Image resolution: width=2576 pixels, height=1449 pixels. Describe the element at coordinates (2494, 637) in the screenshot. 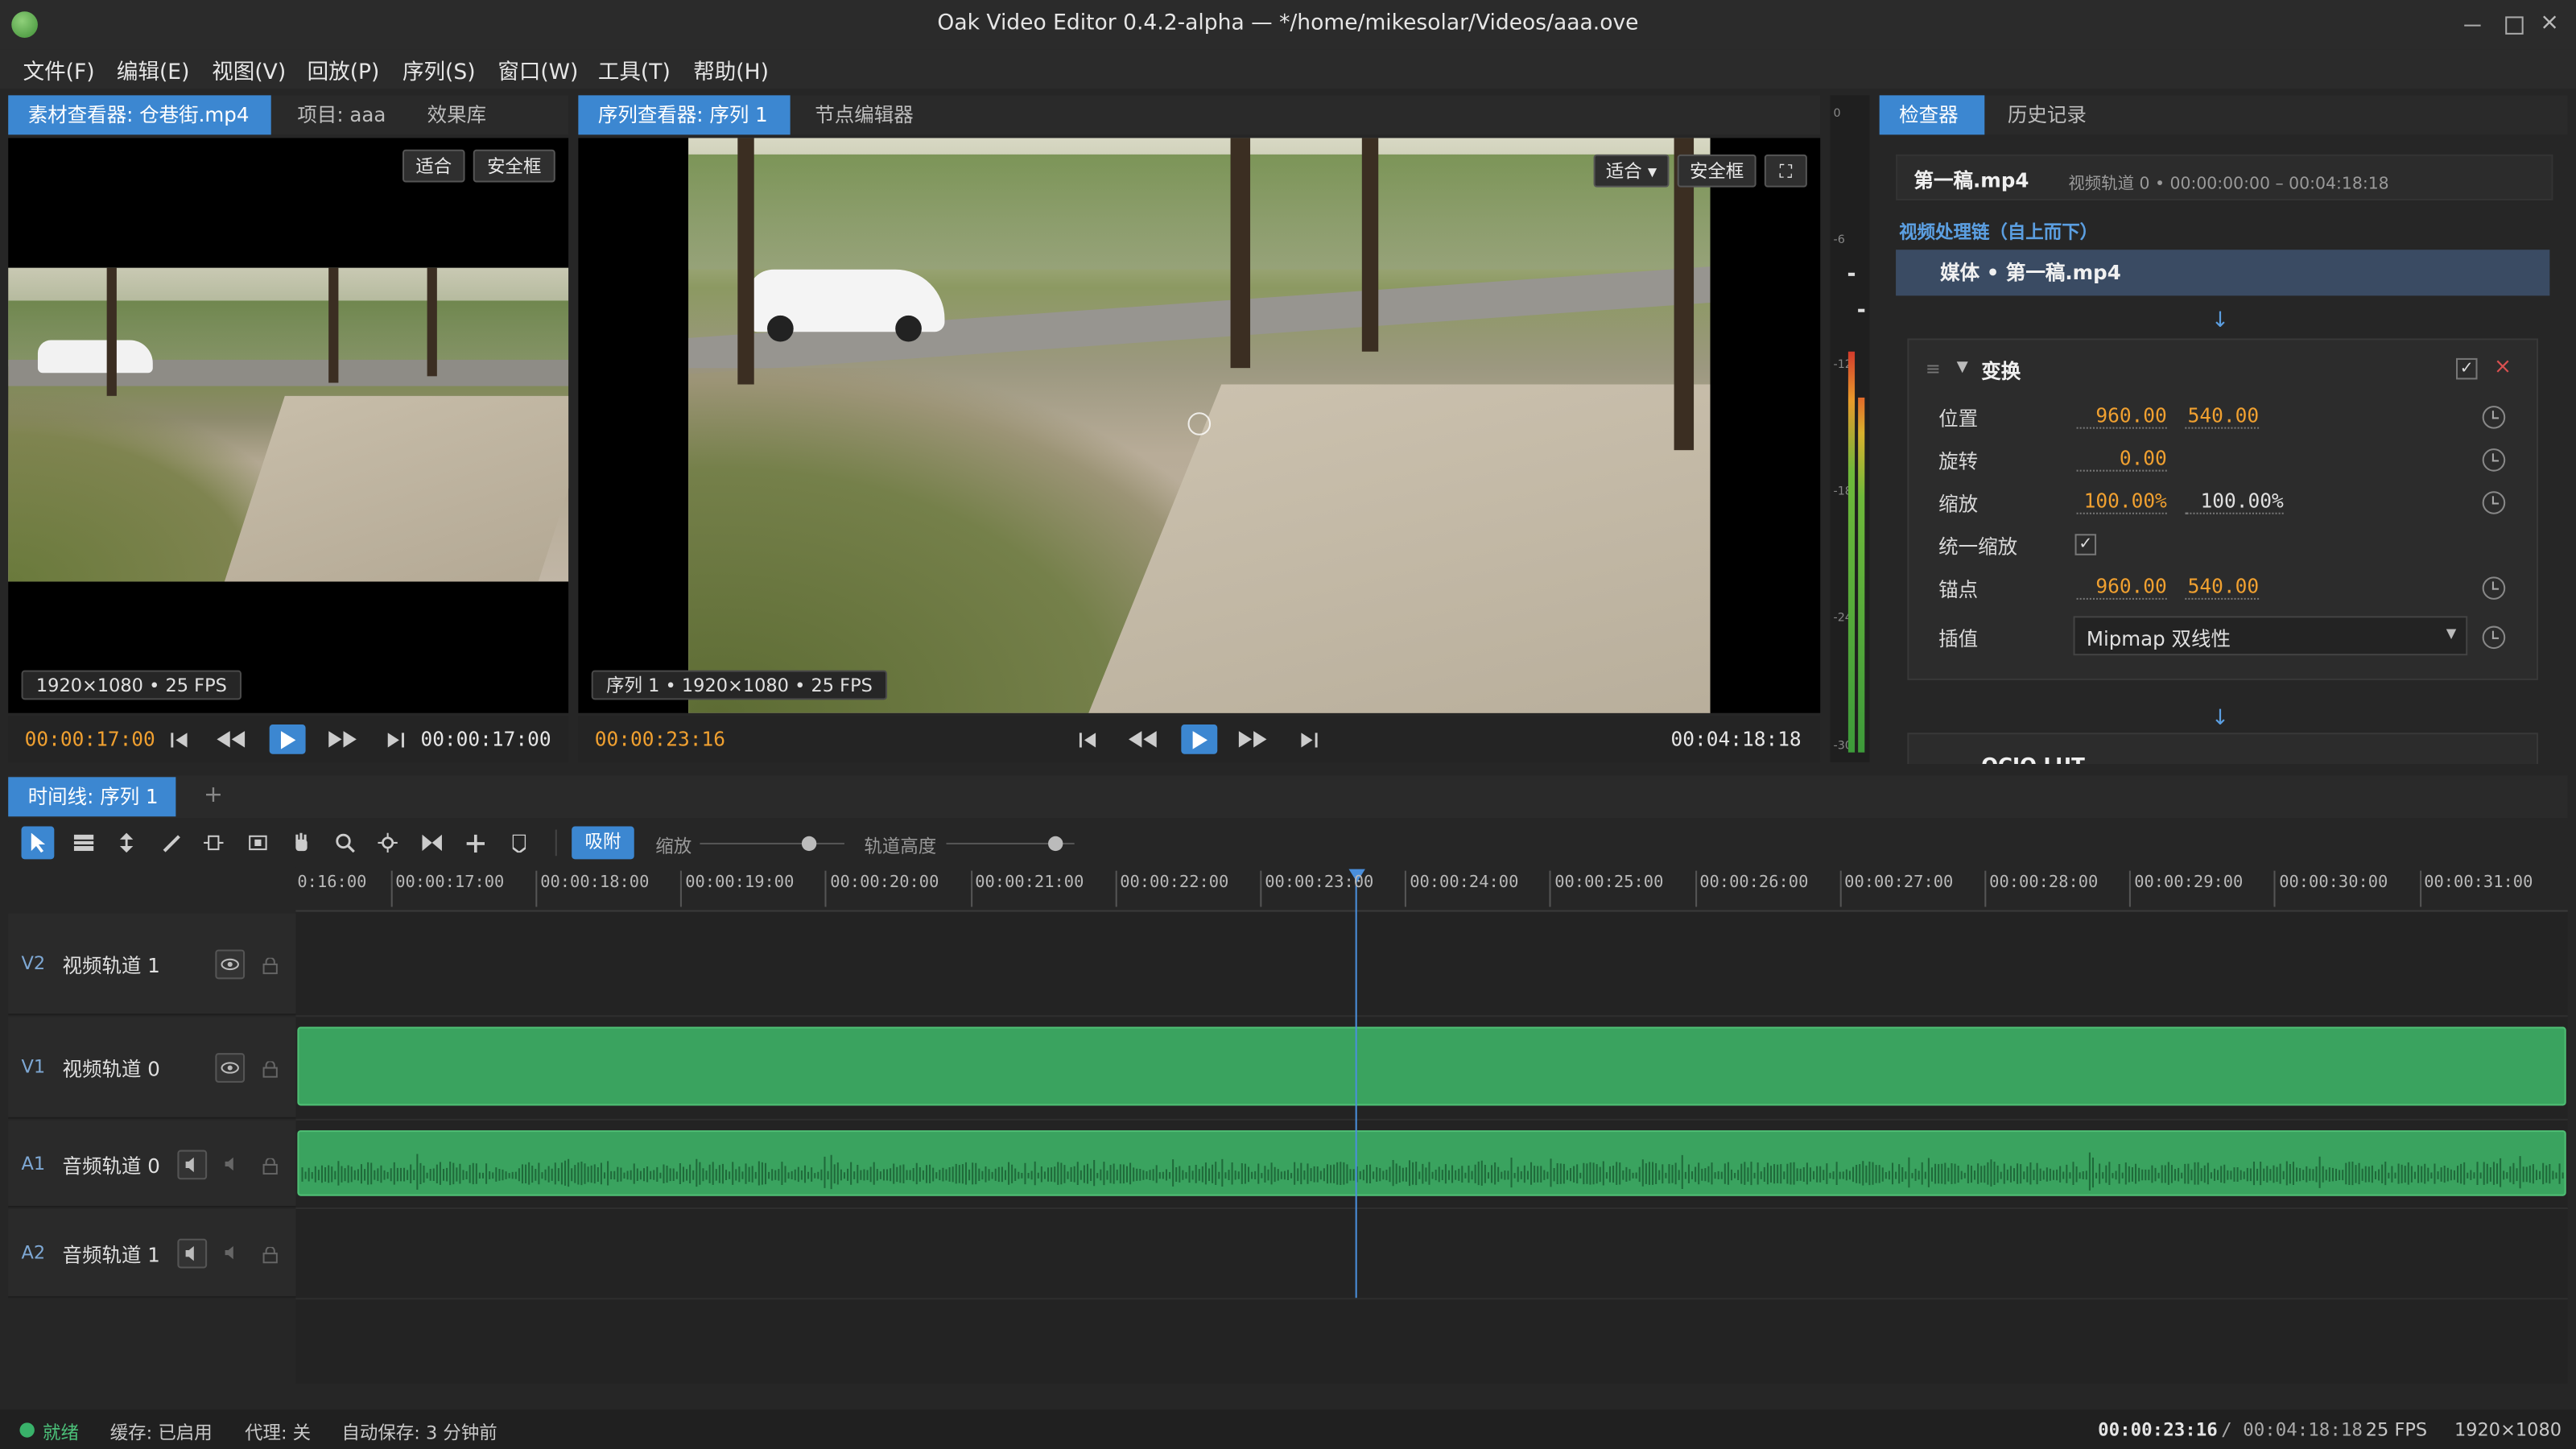

I see `interpolation-keyframe-icon` at that location.